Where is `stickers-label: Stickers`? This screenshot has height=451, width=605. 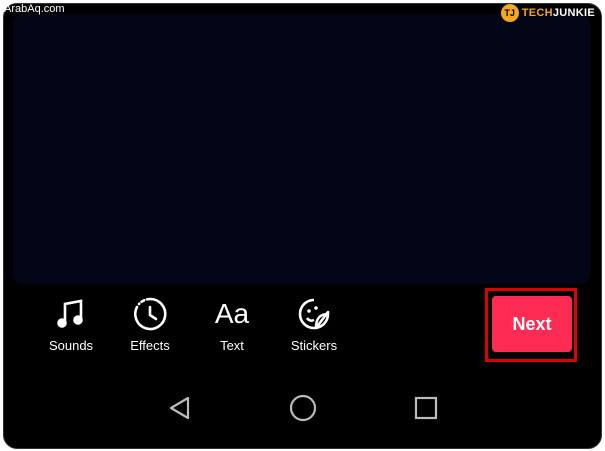
stickers-label: Stickers is located at coordinates (314, 345).